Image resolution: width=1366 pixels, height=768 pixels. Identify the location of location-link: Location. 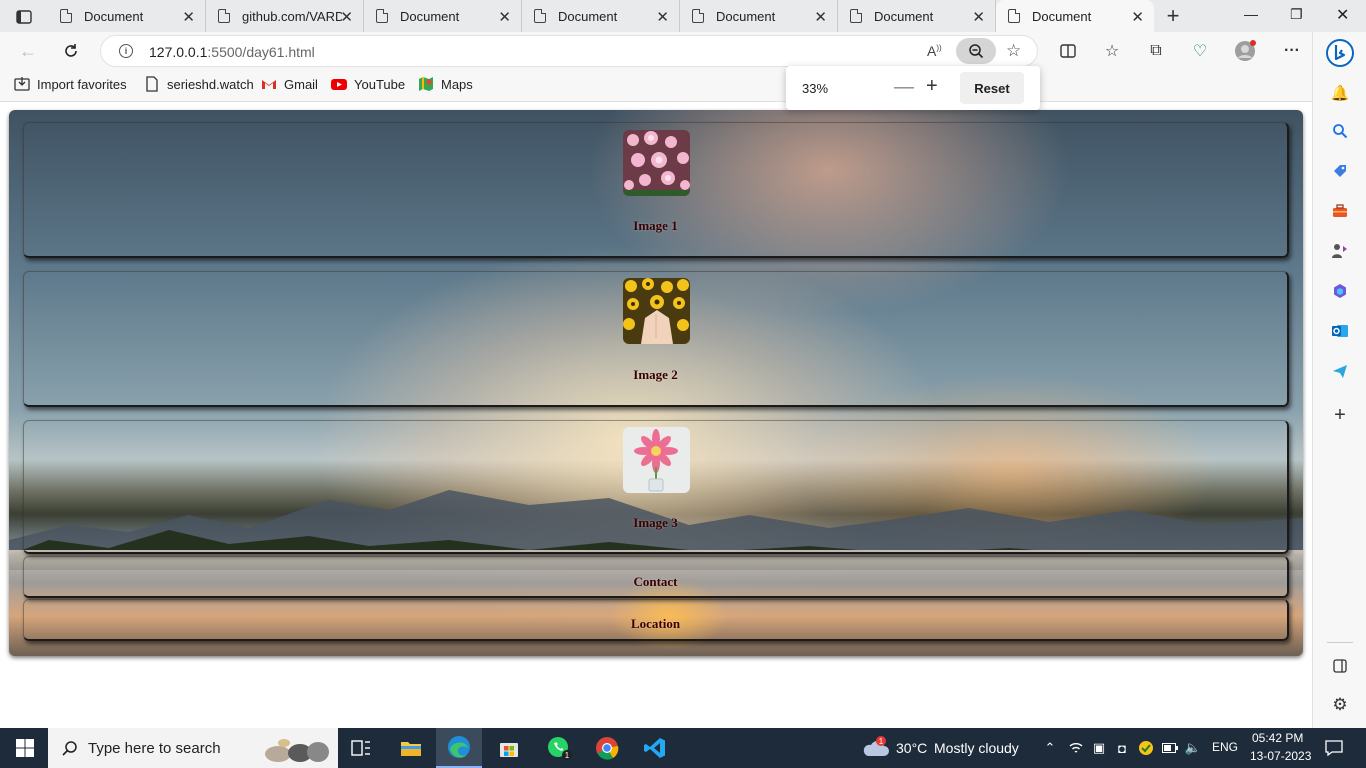
(655, 624).